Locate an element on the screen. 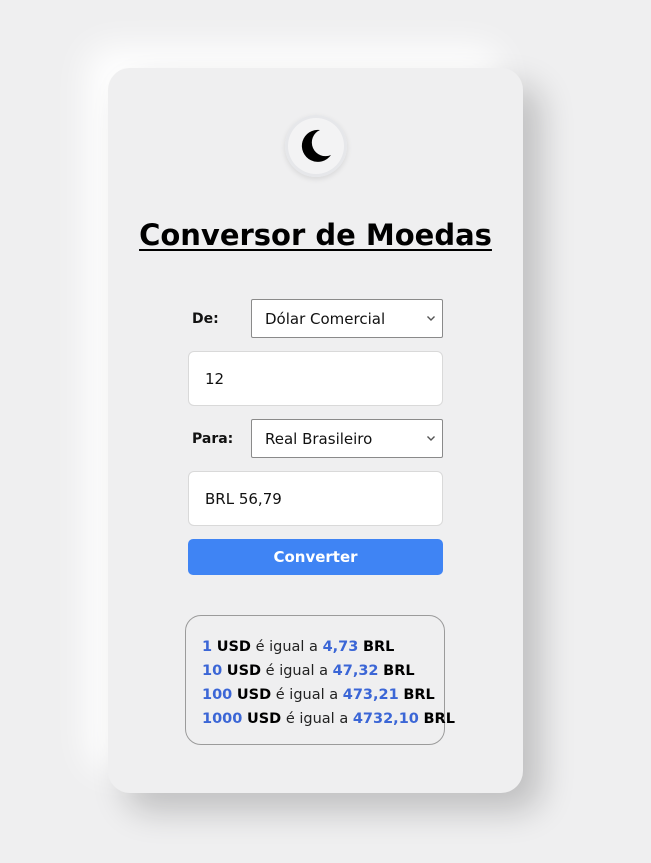 This screenshot has height=863, width=651. page-title: Conversor de Moedas is located at coordinates (315, 235).